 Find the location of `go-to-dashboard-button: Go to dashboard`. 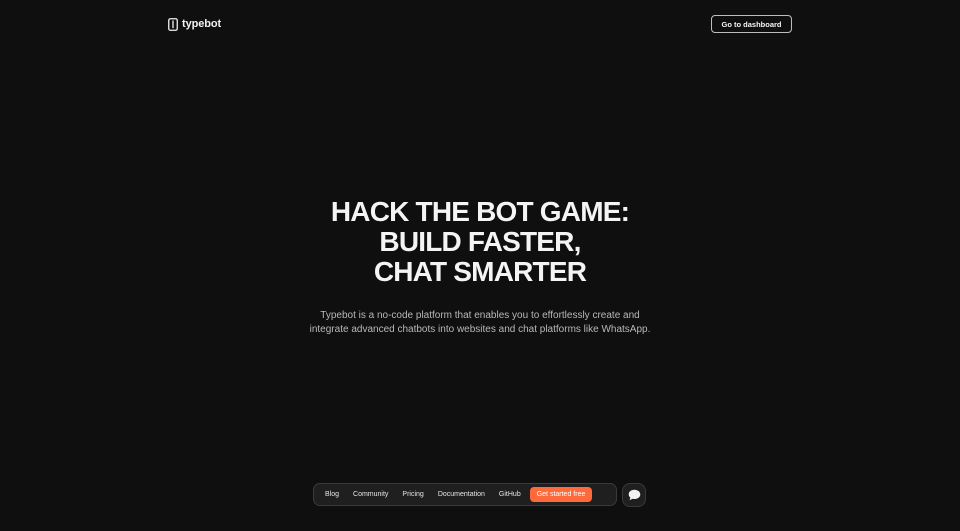

go-to-dashboard-button: Go to dashboard is located at coordinates (751, 24).